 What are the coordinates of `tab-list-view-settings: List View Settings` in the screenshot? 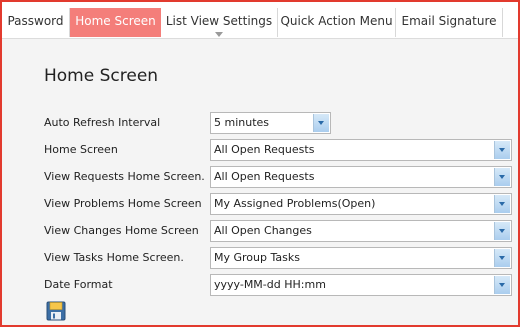 It's located at (219, 22).